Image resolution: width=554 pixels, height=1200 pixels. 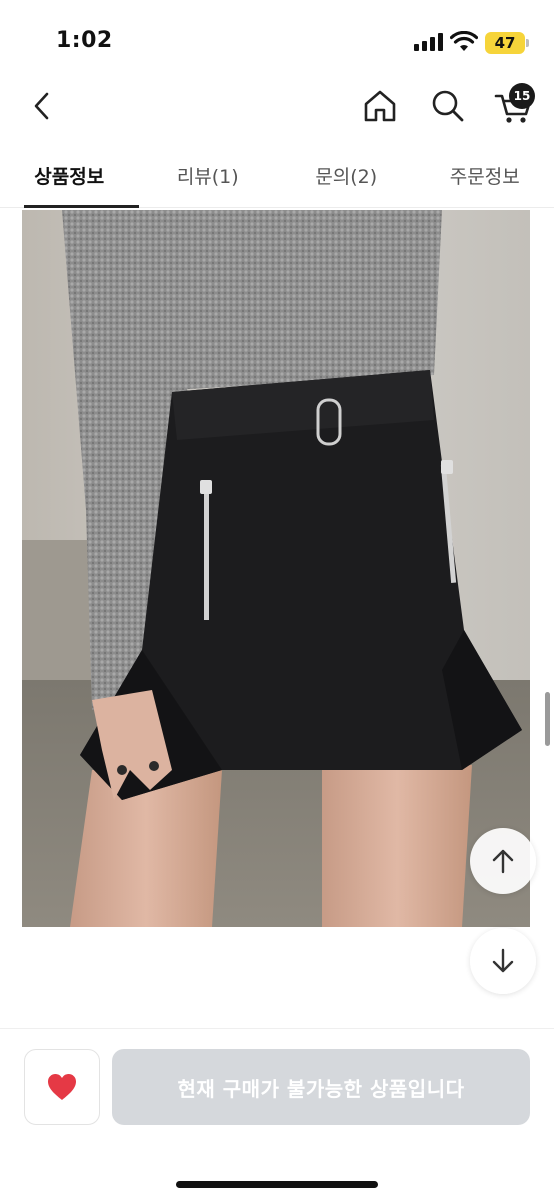 What do you see at coordinates (485, 177) in the screenshot?
I see `tab-order-info: 주문정보` at bounding box center [485, 177].